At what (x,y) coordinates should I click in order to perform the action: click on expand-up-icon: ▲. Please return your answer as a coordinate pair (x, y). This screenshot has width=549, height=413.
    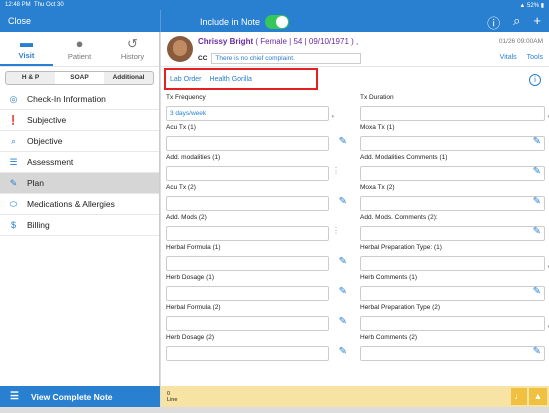
    Looking at the image, I should click on (538, 396).